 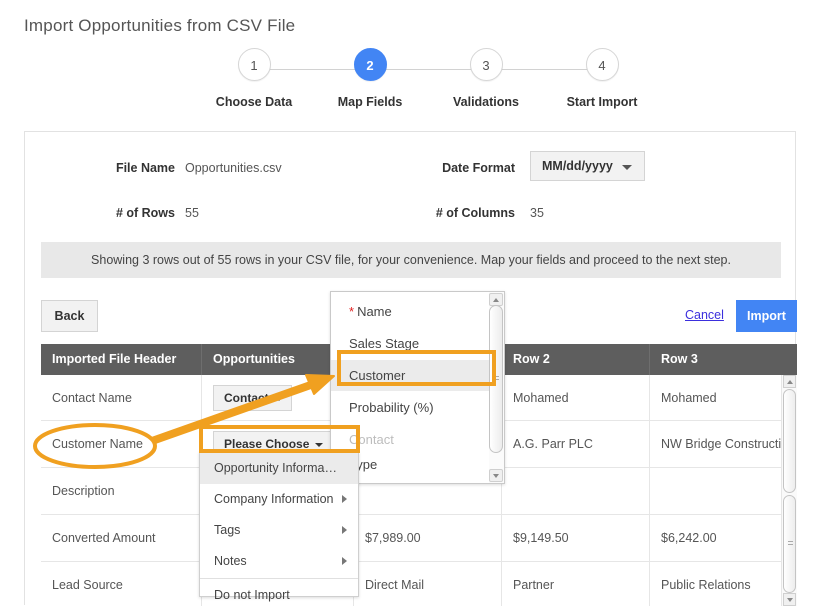 What do you see at coordinates (69, 316) in the screenshot?
I see `back-button: Back` at bounding box center [69, 316].